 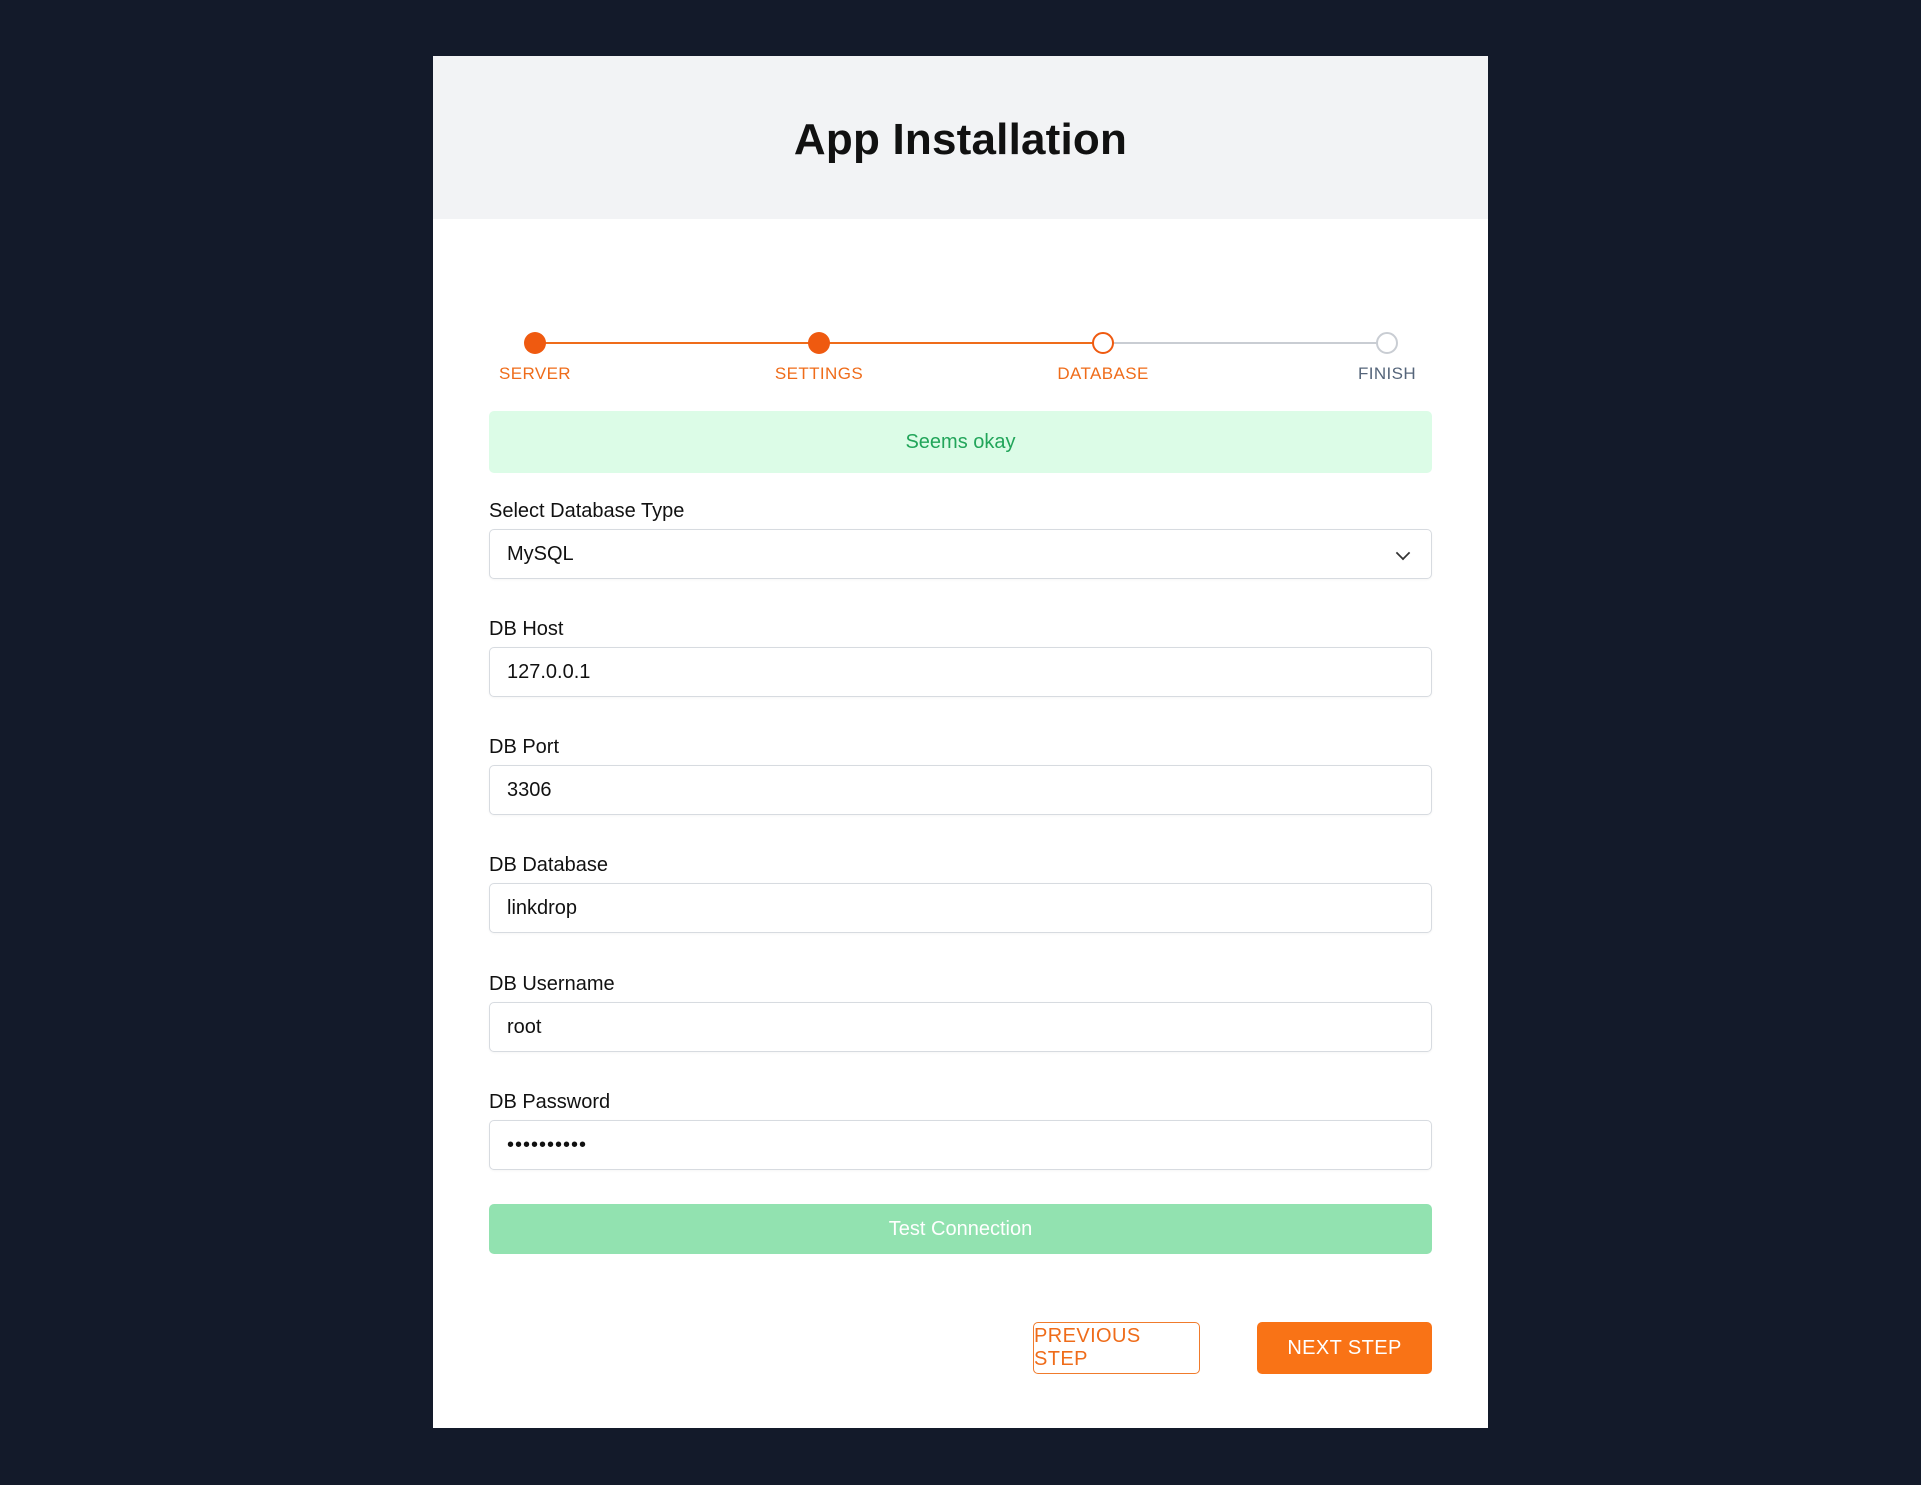 What do you see at coordinates (819, 373) in the screenshot?
I see `step-label-settings: SETTINGS` at bounding box center [819, 373].